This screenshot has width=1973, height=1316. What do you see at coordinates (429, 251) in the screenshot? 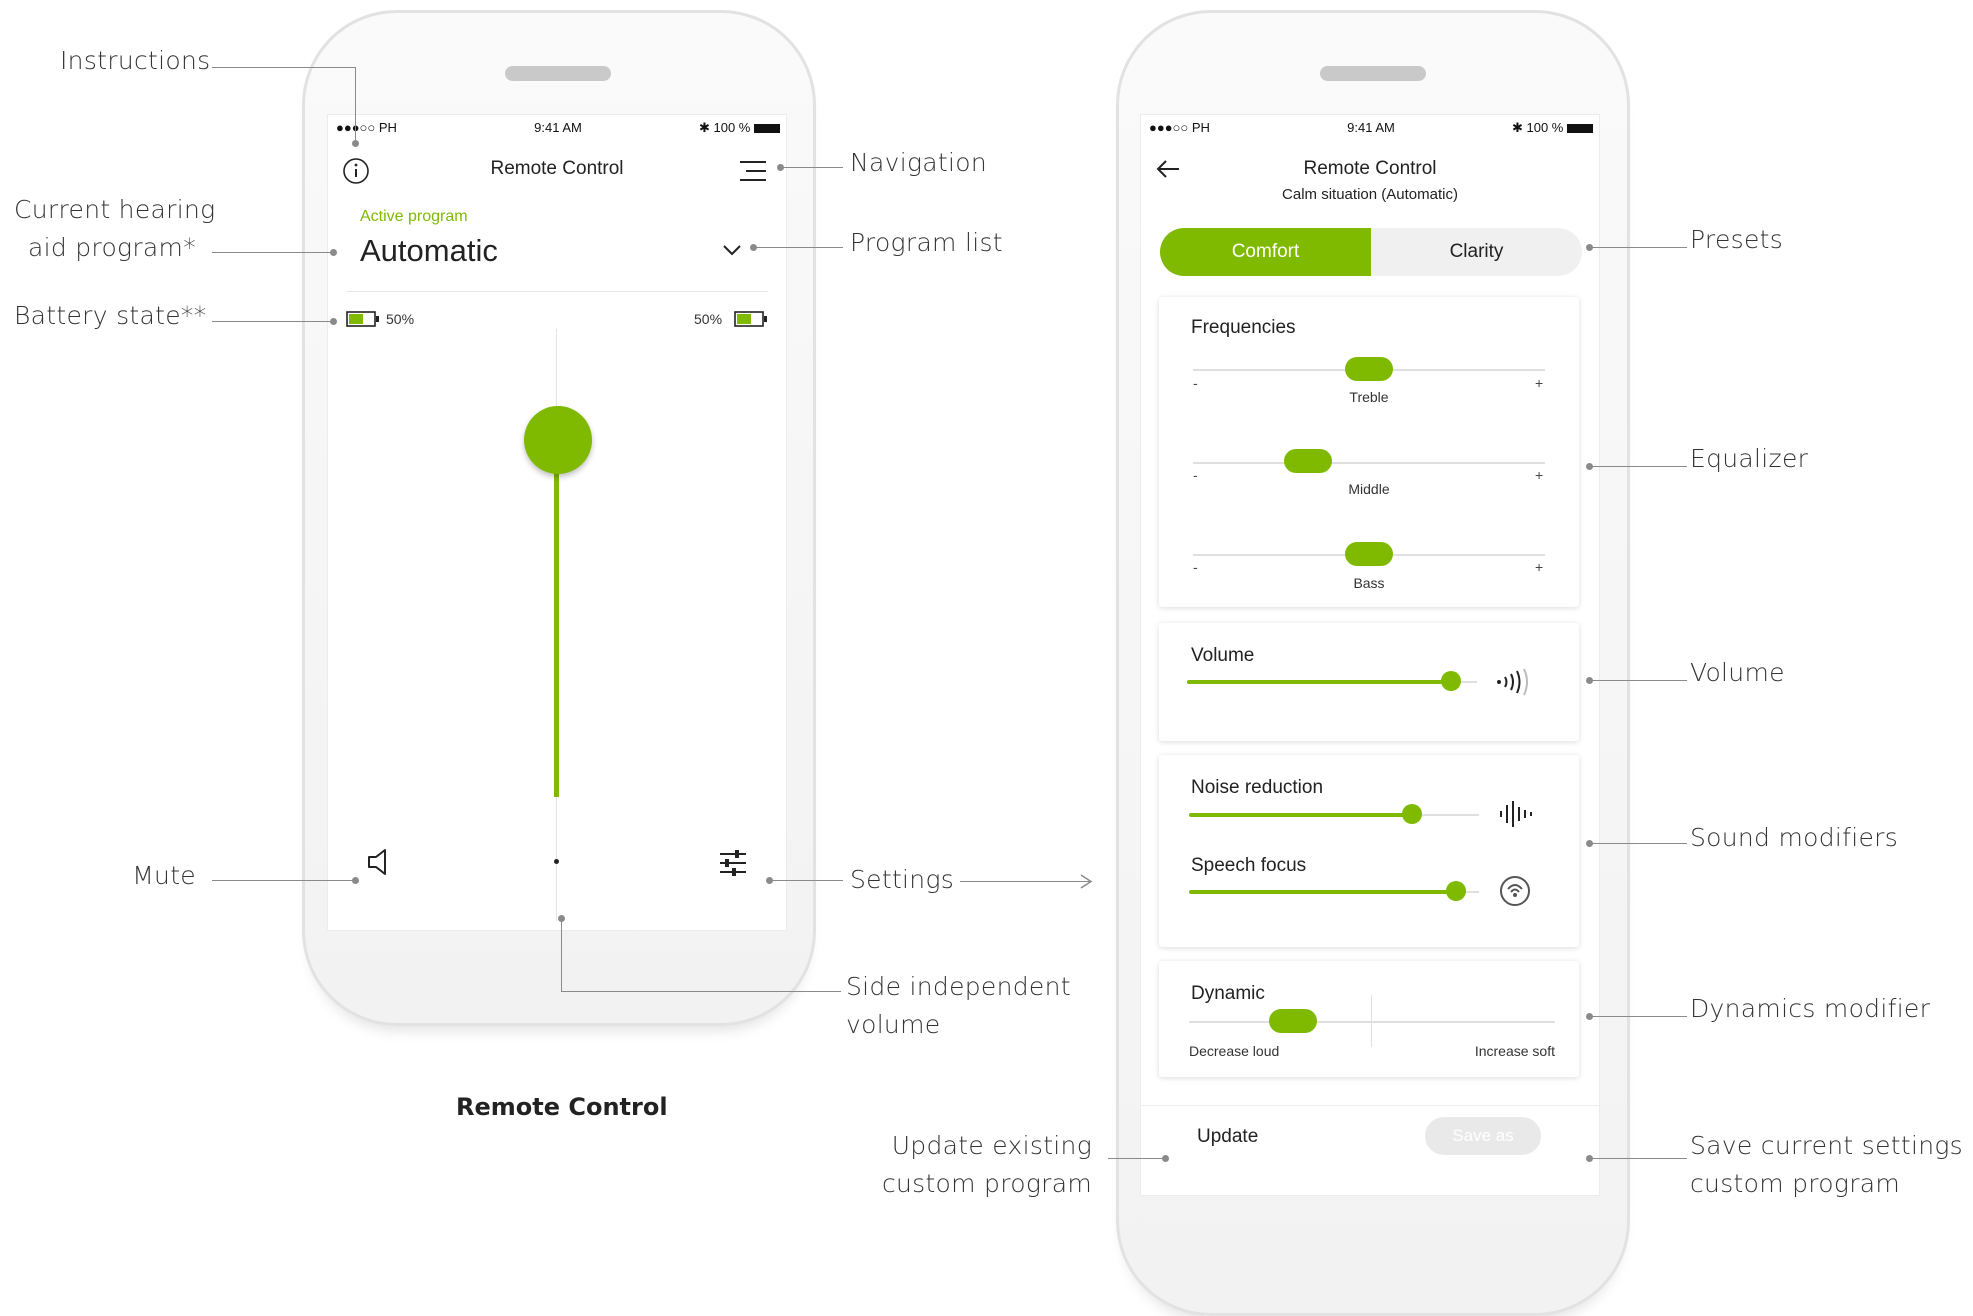
I see `program-name: Automatic` at bounding box center [429, 251].